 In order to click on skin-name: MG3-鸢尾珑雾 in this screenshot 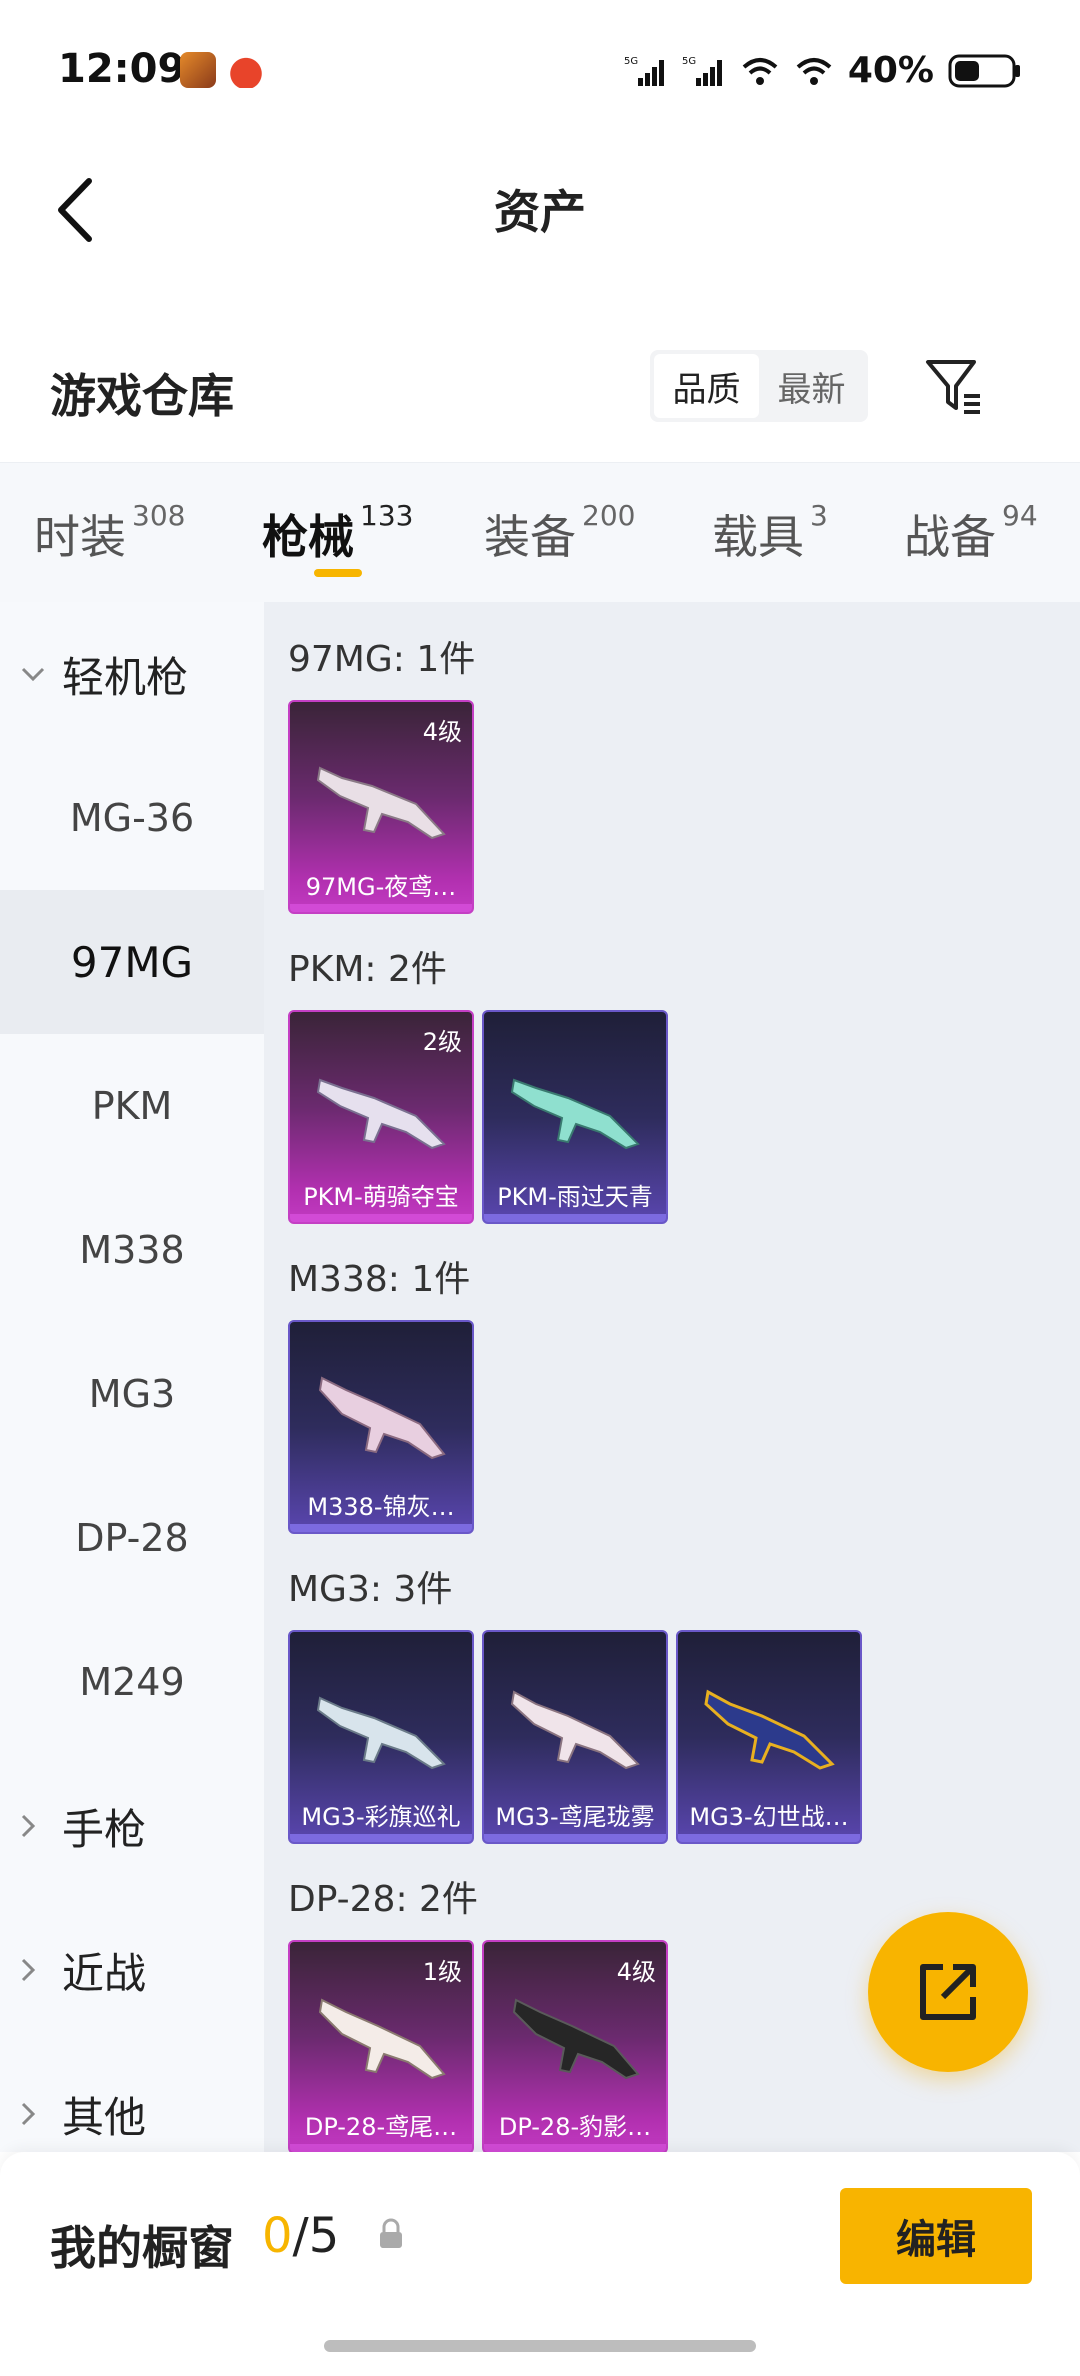, I will do `click(575, 1817)`.